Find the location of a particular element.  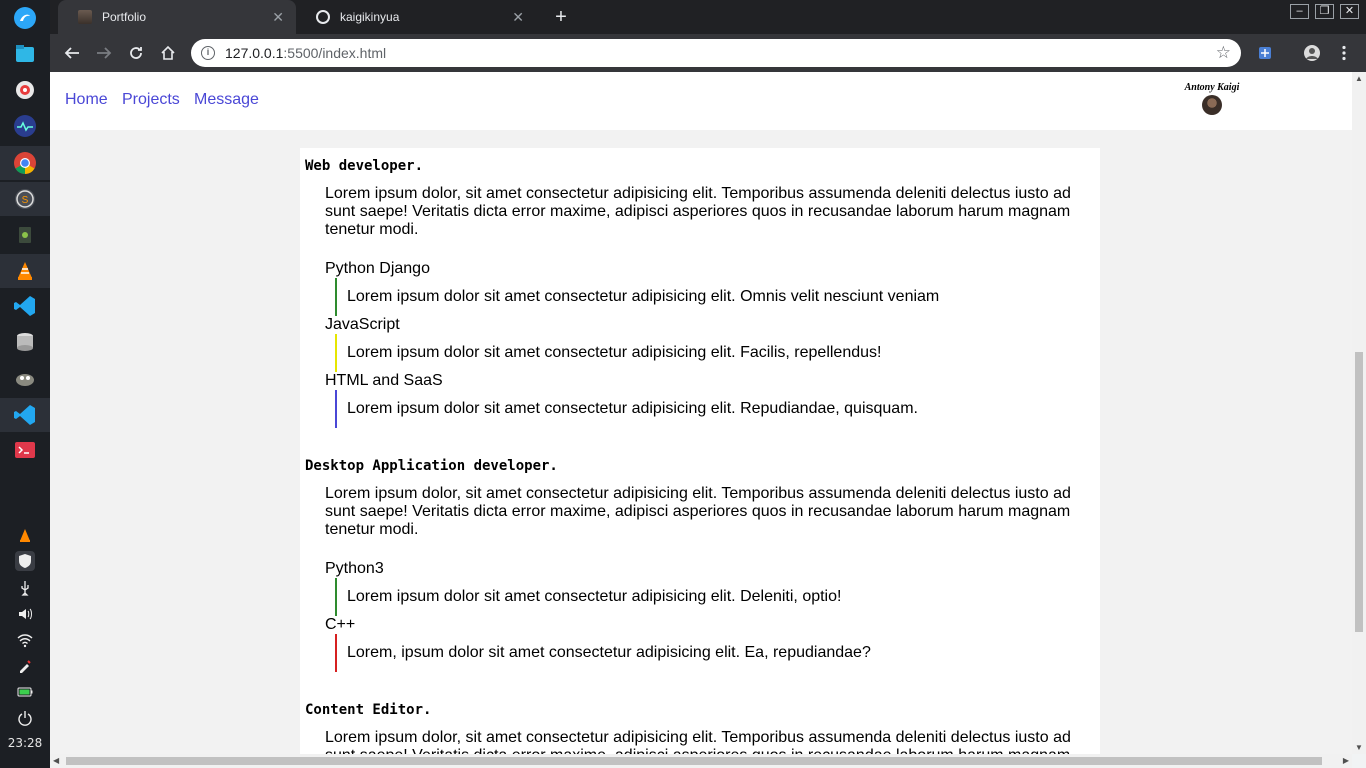

bookmark-star-icon: ☆ is located at coordinates (1223, 53).